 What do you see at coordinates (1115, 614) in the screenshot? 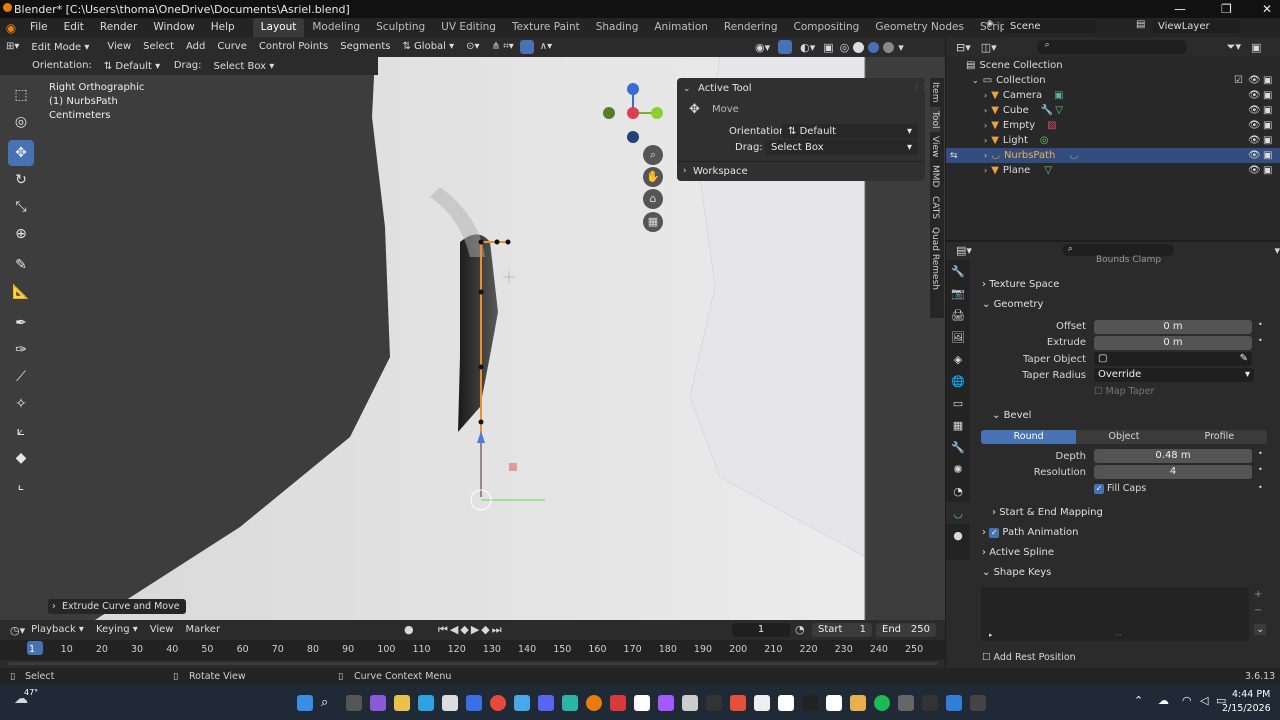
I see `shape-keys-list: ▸ ⋯` at bounding box center [1115, 614].